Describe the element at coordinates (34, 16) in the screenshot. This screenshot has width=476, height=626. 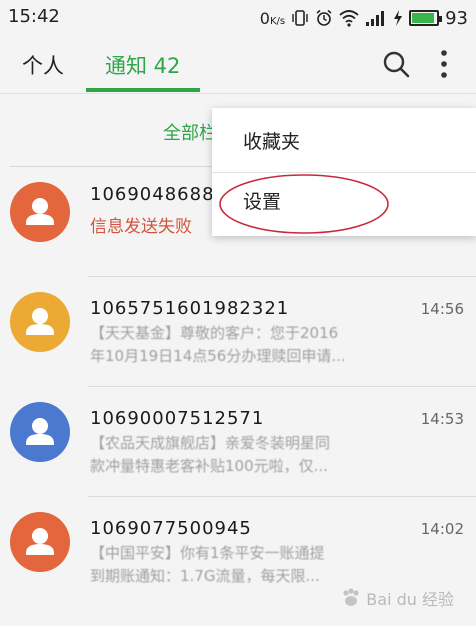
I see `status-time: 15:42` at that location.